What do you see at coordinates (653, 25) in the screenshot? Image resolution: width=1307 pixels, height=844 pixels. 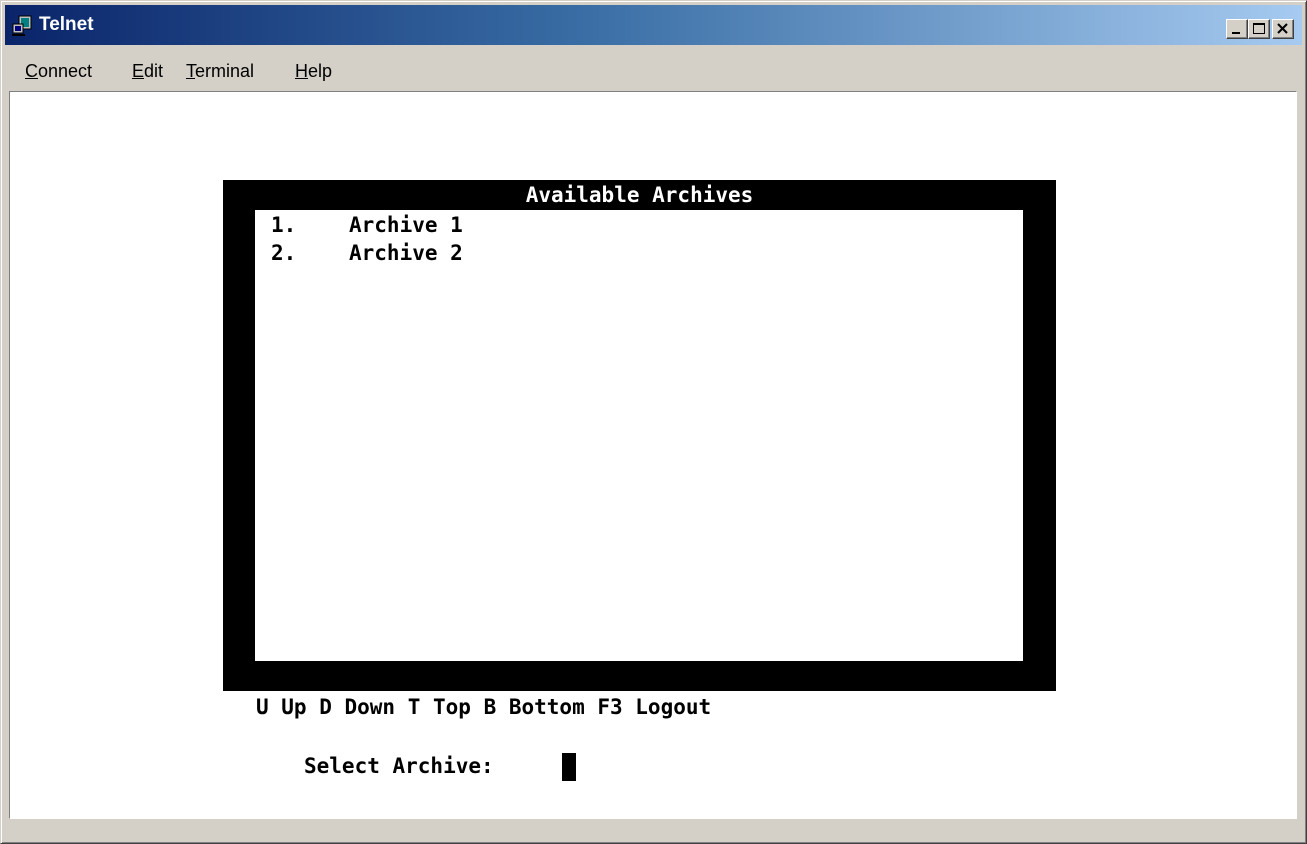 I see `title-bar: Telnet` at bounding box center [653, 25].